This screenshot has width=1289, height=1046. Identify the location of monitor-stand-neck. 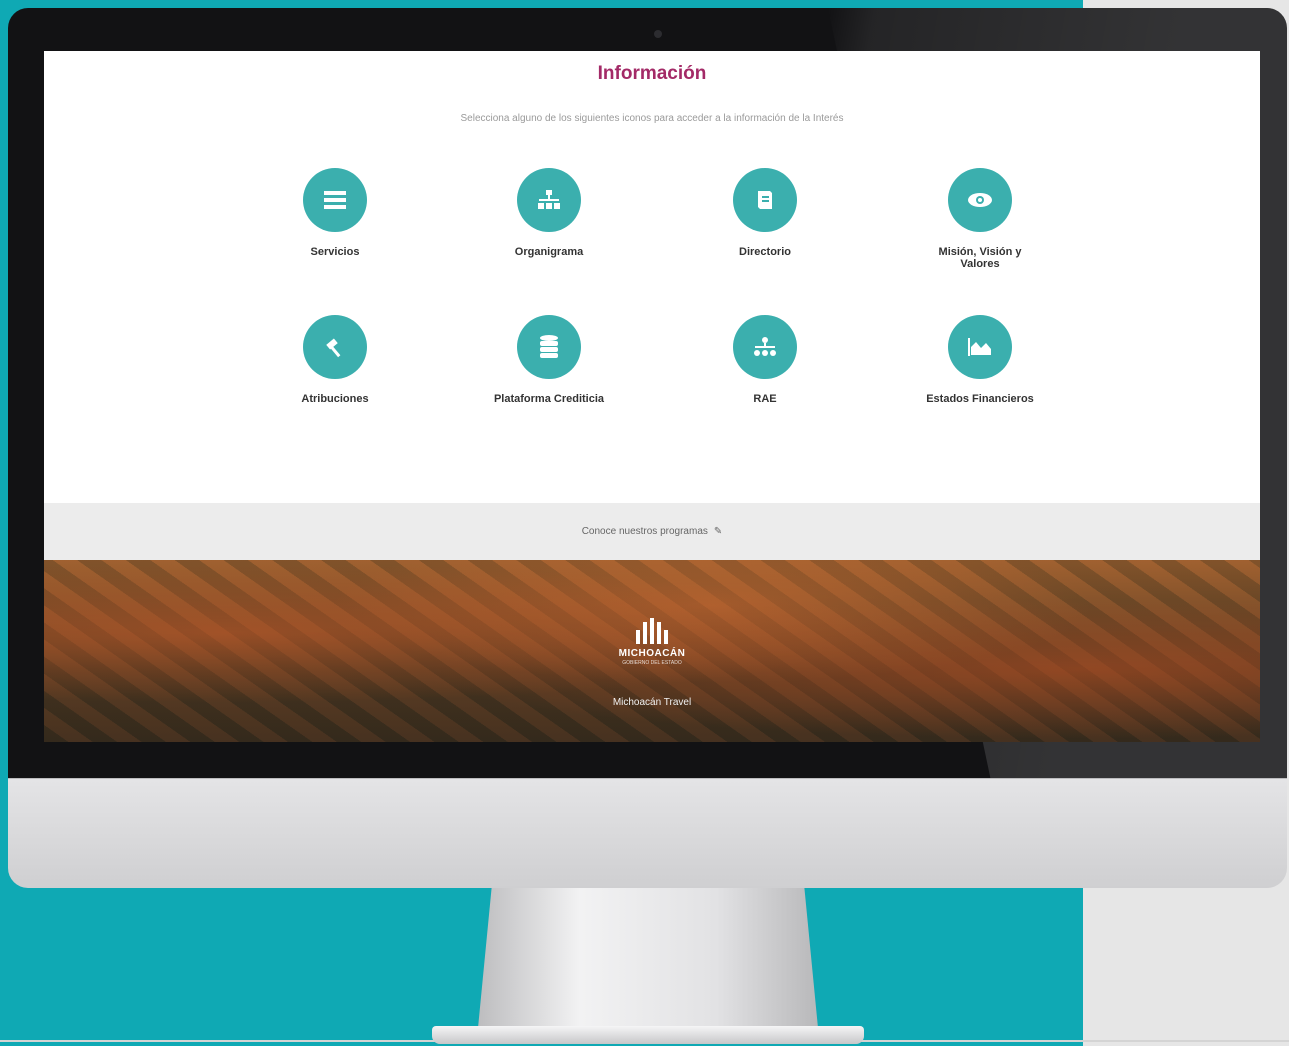
(648, 958).